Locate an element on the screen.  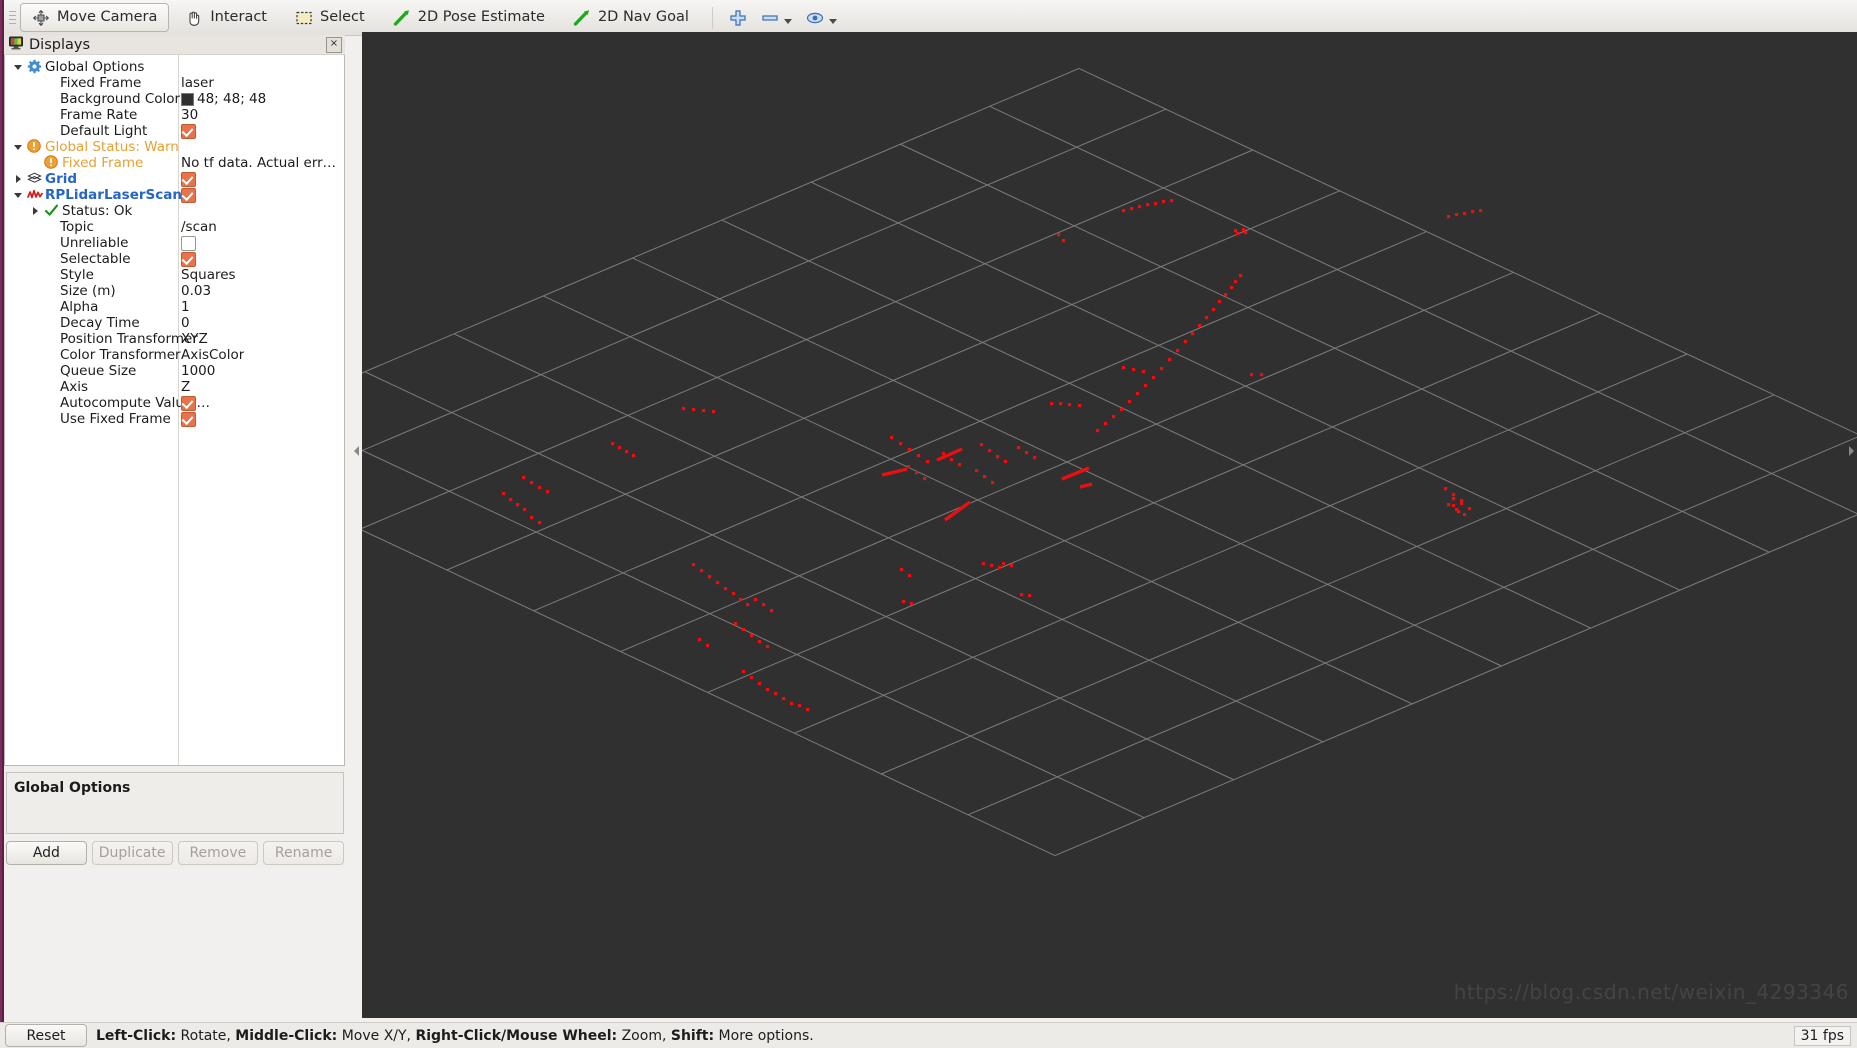
property-row: RPLidarLaserScan is located at coordinates (174, 195).